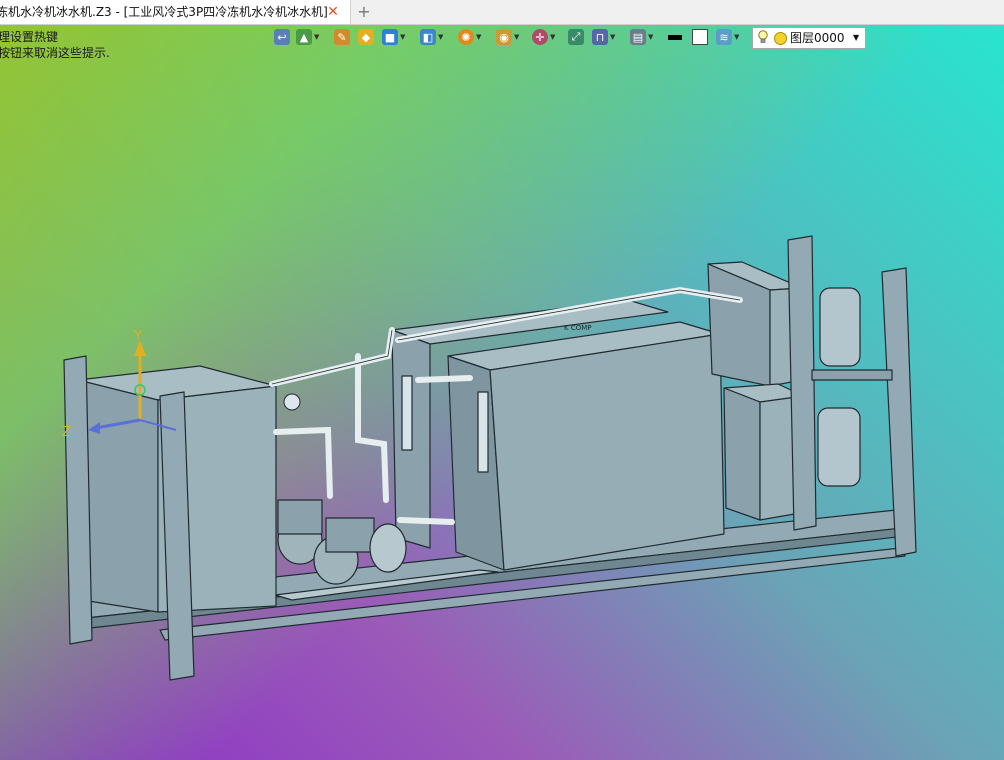 The image size is (1004, 760). Describe the element at coordinates (137, 336) in the screenshot. I see `axis-y-label: Y` at that location.